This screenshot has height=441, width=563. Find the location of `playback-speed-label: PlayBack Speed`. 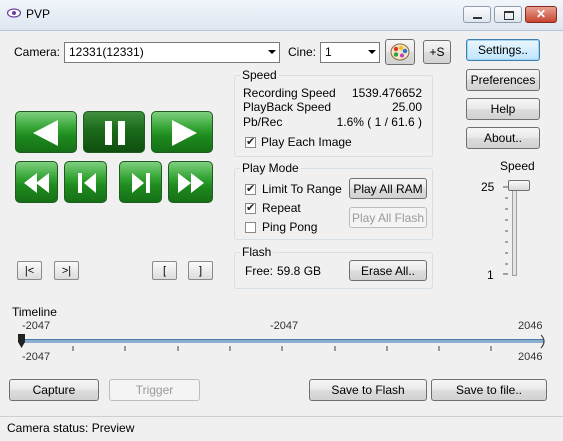

playback-speed-label: PlayBack Speed is located at coordinates (287, 107).